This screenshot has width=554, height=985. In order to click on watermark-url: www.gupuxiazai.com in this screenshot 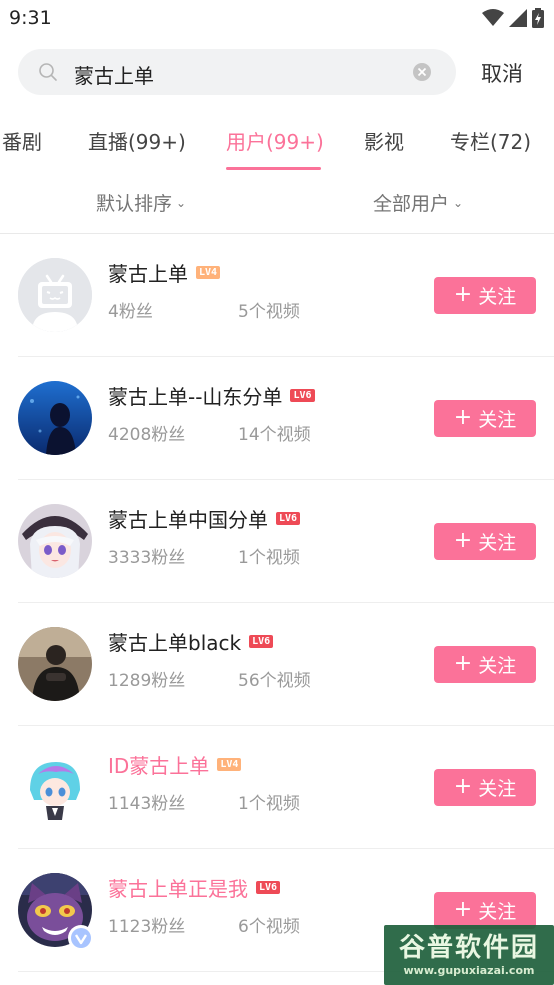, I will do `click(469, 970)`.